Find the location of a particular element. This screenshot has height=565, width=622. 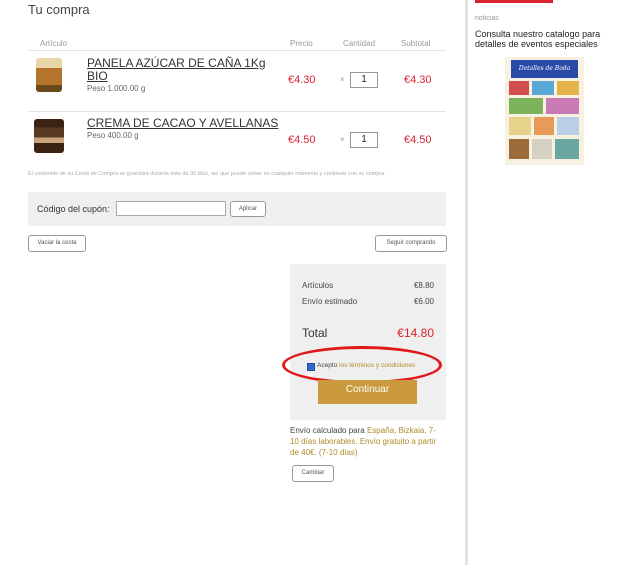

product-image-cacao is located at coordinates (49, 136).